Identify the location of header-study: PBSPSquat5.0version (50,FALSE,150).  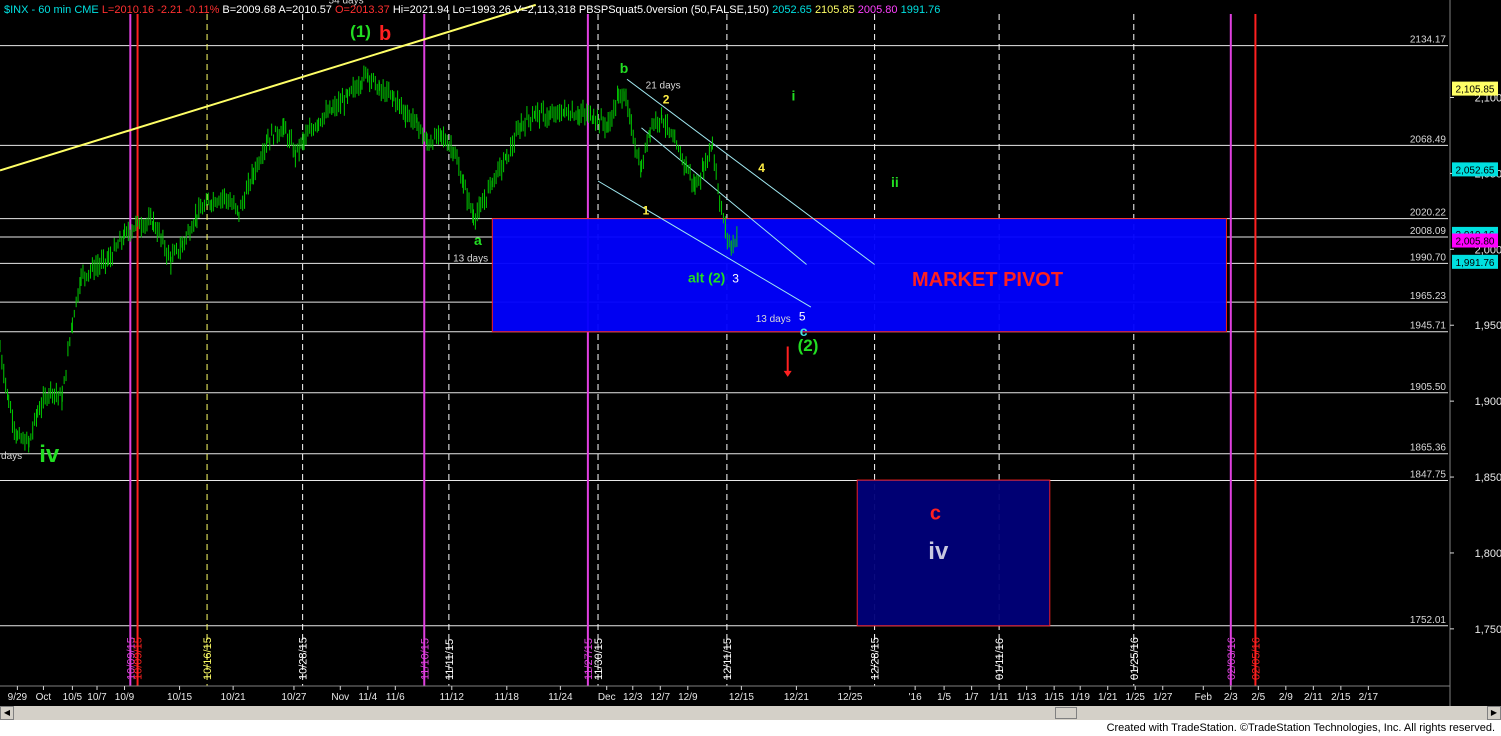
(675, 10).